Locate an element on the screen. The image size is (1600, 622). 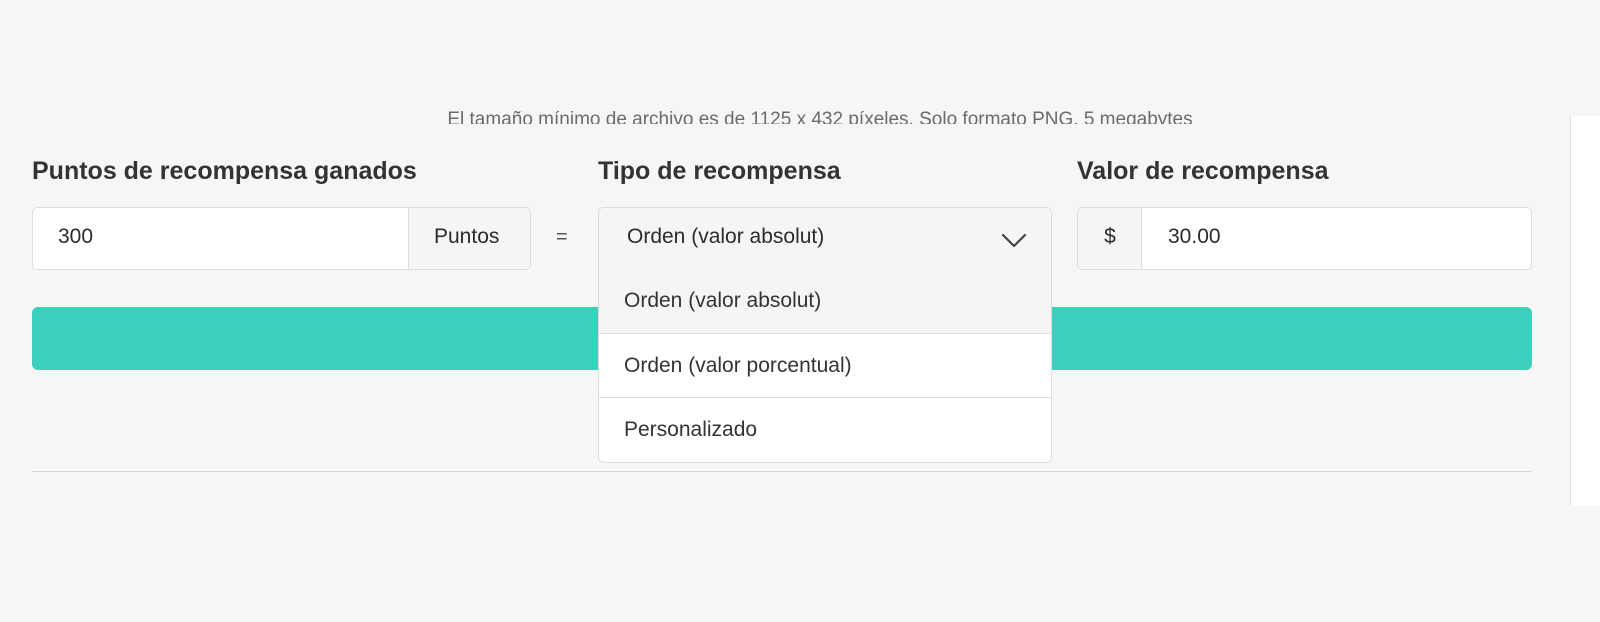
side-panel-edge is located at coordinates (1585, 311).